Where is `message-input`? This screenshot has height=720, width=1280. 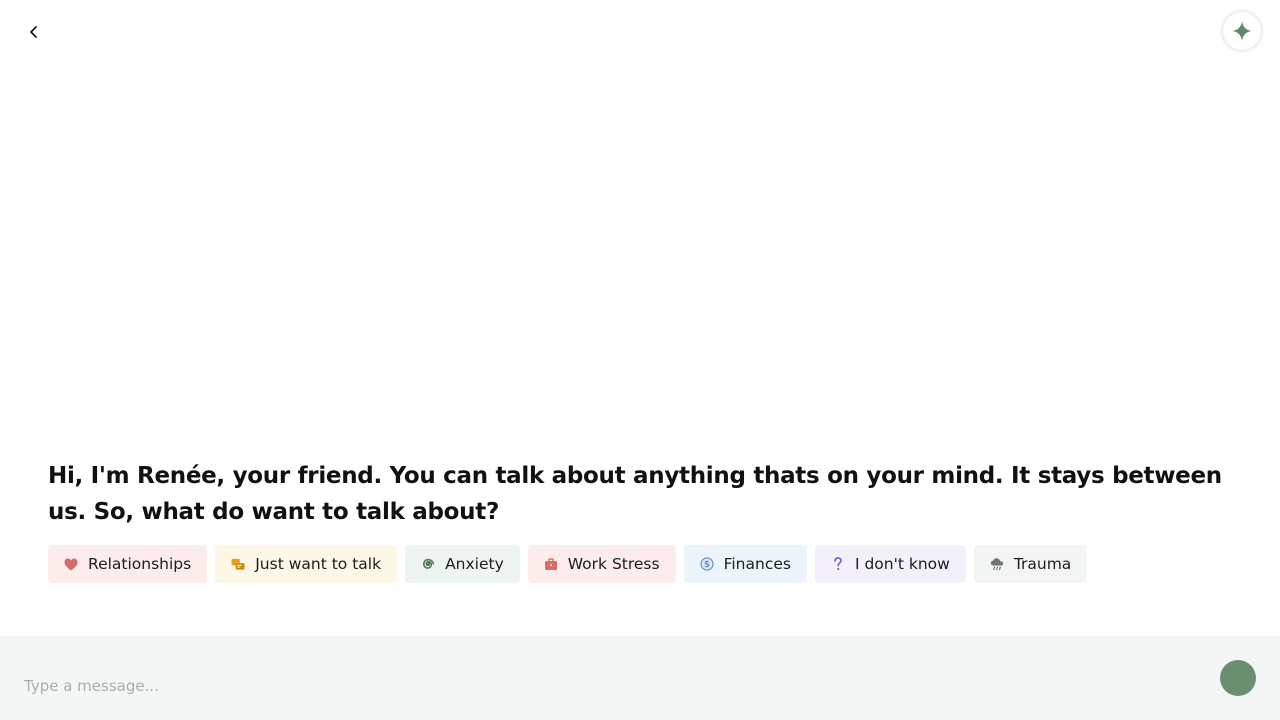 message-input is located at coordinates (599, 686).